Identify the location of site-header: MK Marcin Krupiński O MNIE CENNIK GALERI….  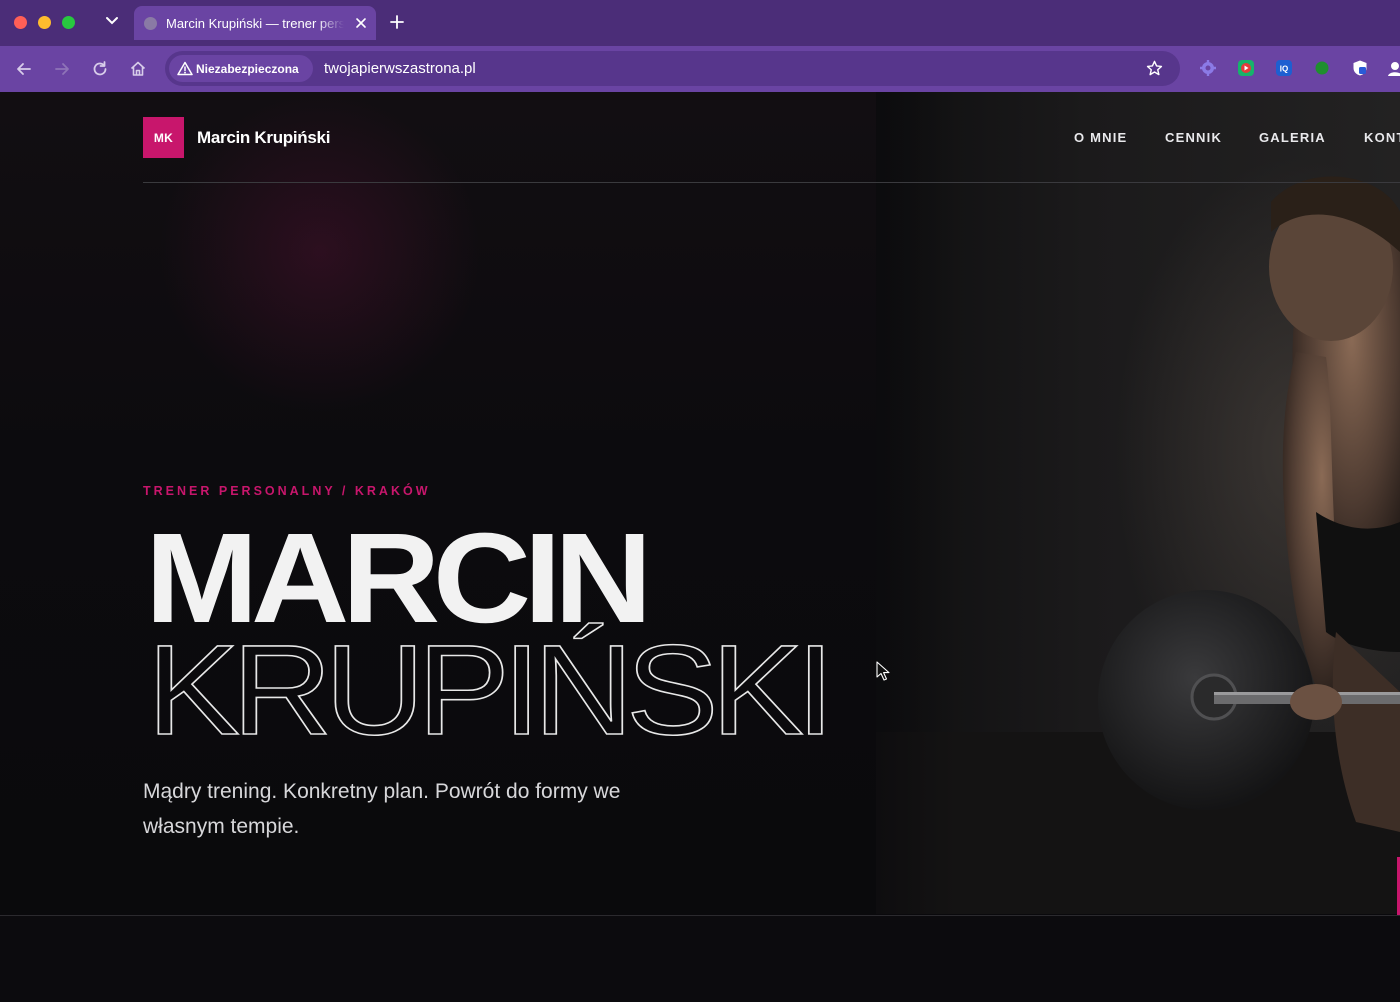
(771, 137).